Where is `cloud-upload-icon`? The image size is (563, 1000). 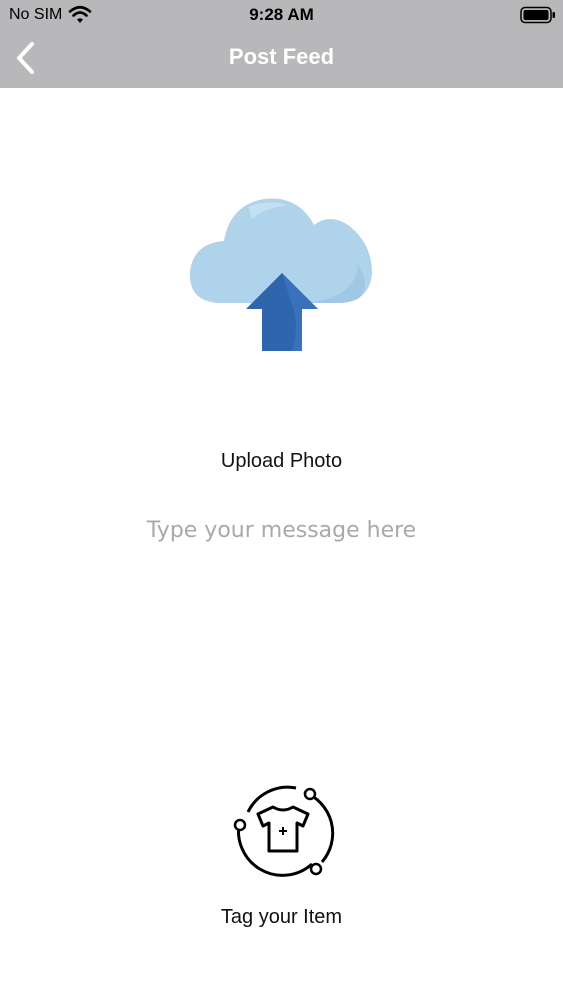
cloud-upload-icon is located at coordinates (282, 275).